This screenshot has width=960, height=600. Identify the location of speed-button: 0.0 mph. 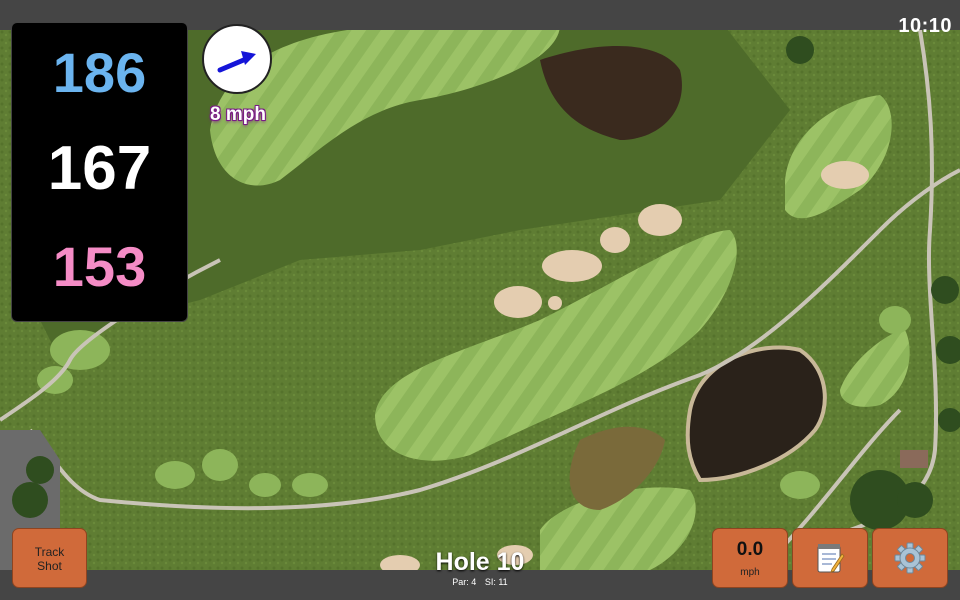
(750, 558).